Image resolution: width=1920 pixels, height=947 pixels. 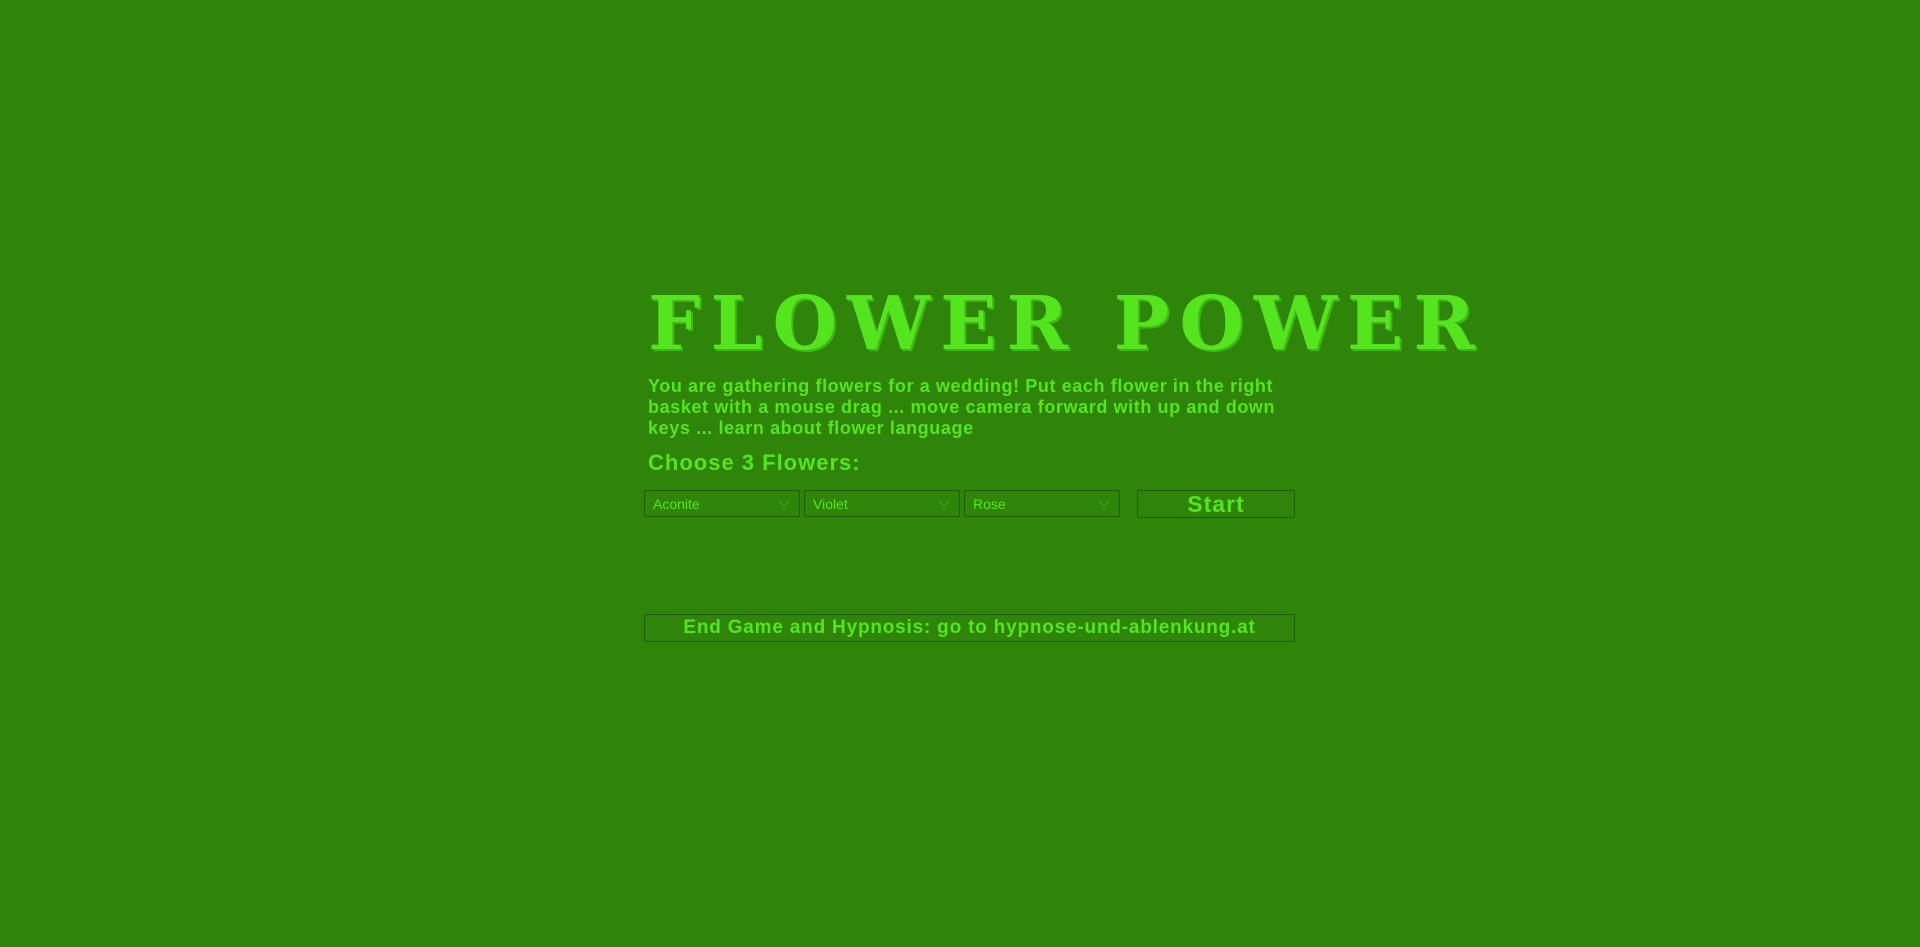 What do you see at coordinates (722, 503) in the screenshot?
I see `flower-select-1: Aconite` at bounding box center [722, 503].